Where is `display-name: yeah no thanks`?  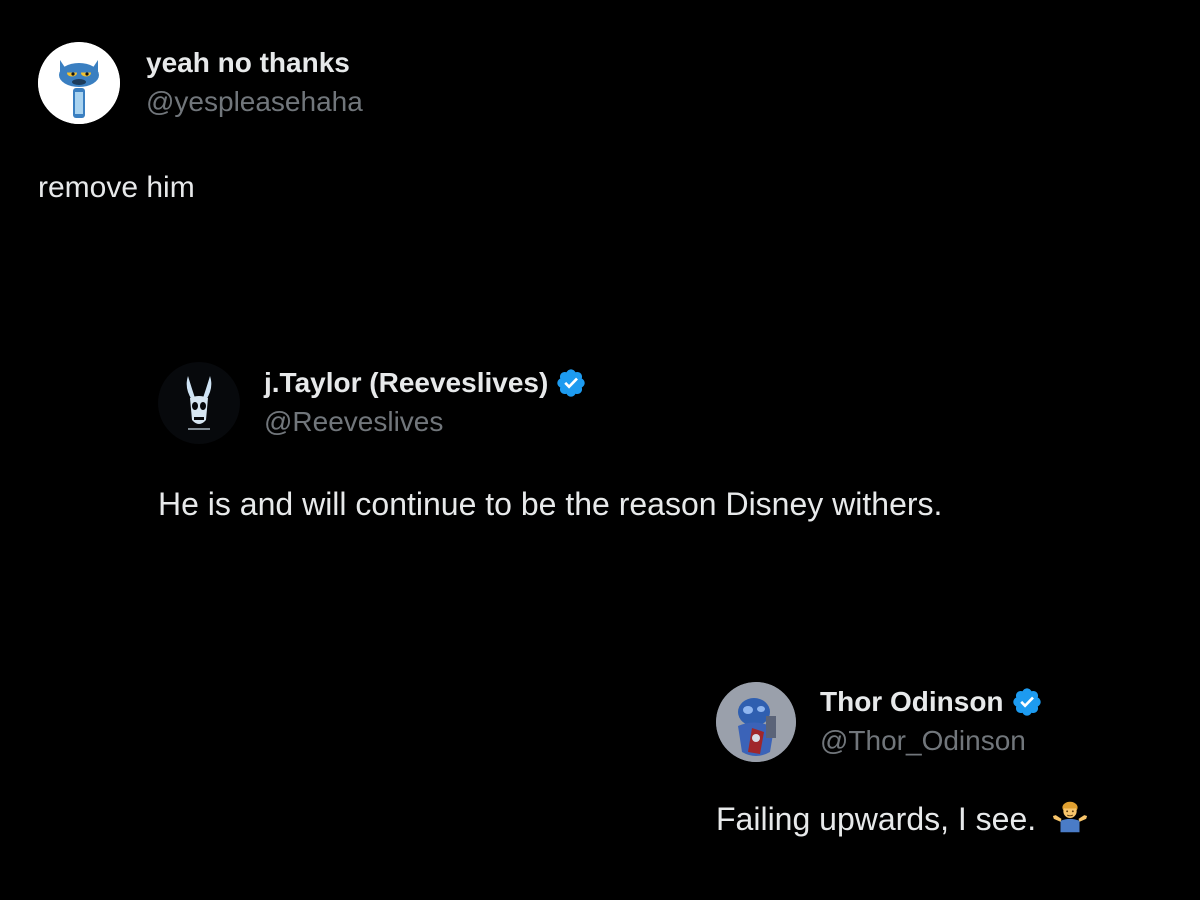
display-name: yeah no thanks is located at coordinates (254, 63).